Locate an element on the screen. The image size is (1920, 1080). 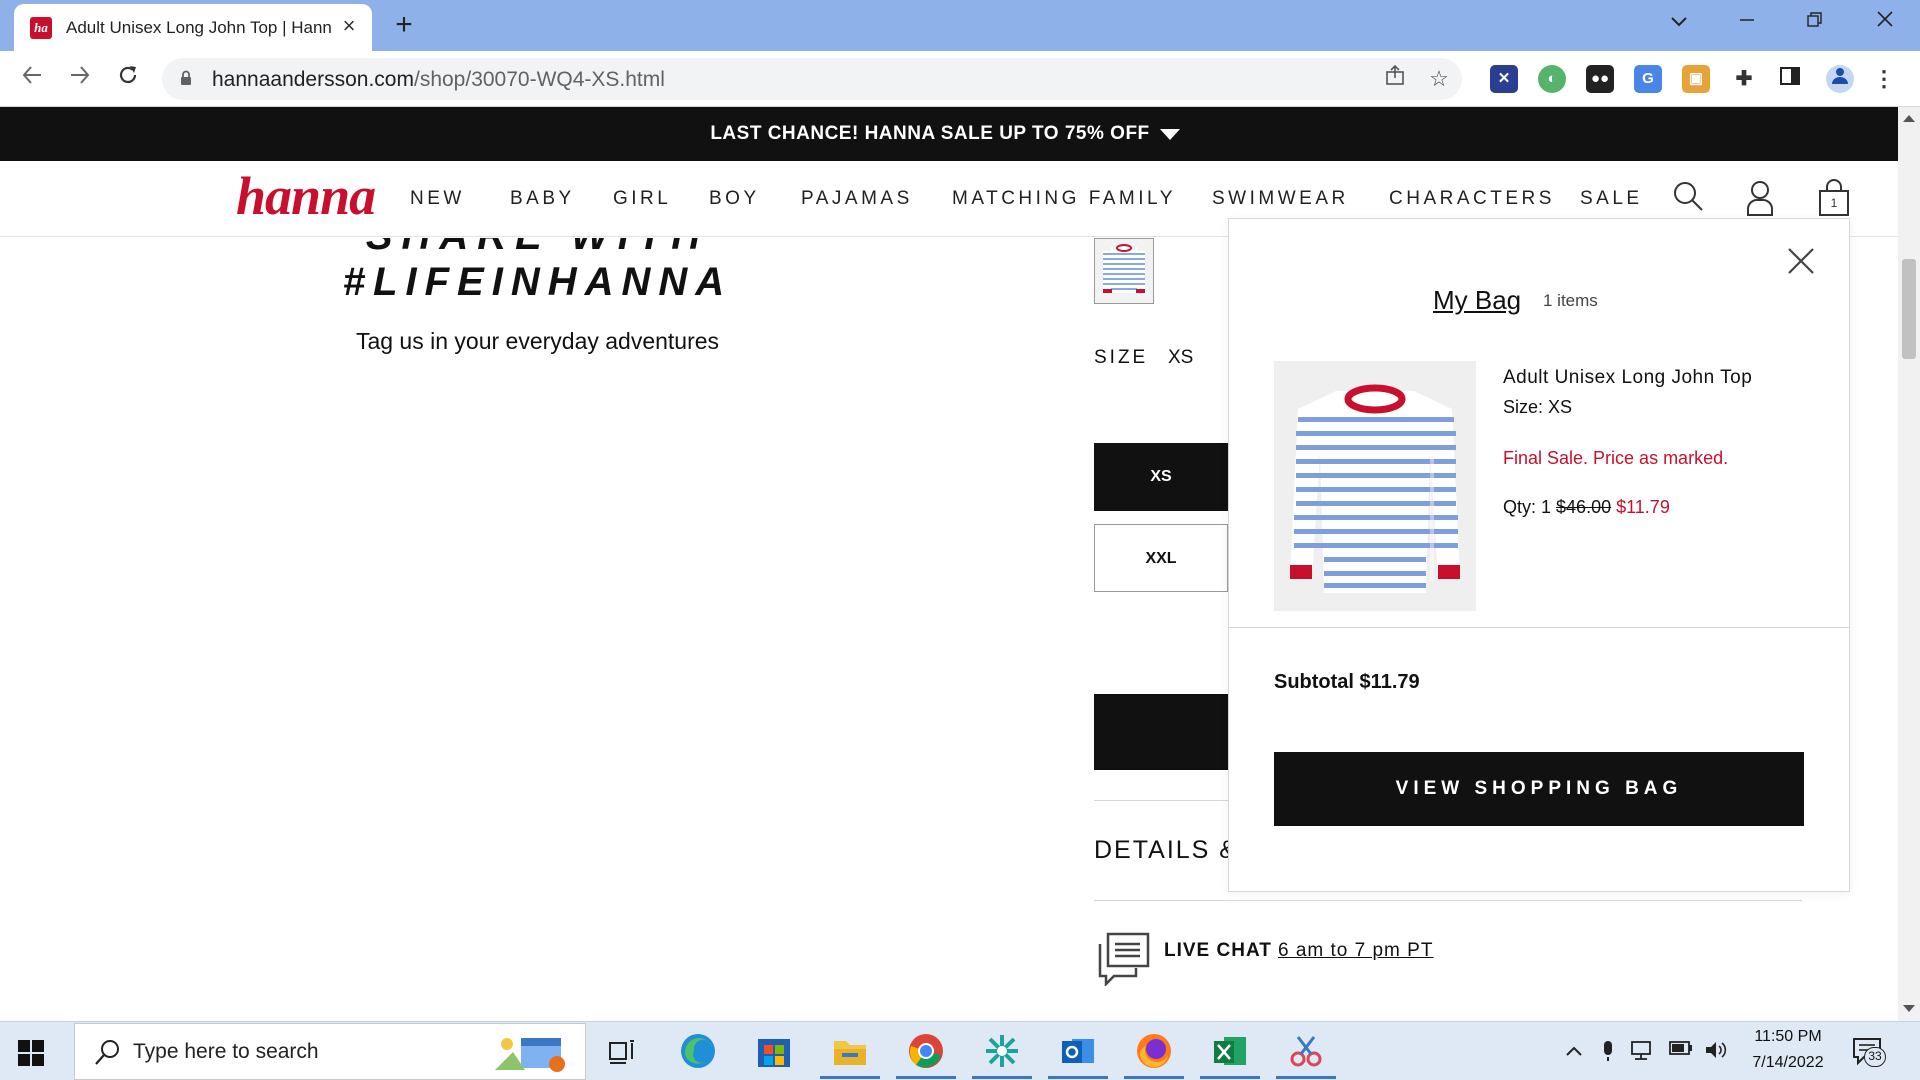
hanna-logo: hanna is located at coordinates (306, 196).